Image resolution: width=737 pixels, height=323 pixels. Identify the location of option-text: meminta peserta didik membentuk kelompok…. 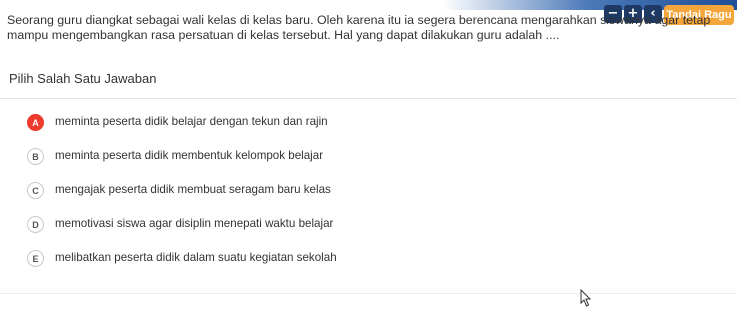
(189, 155).